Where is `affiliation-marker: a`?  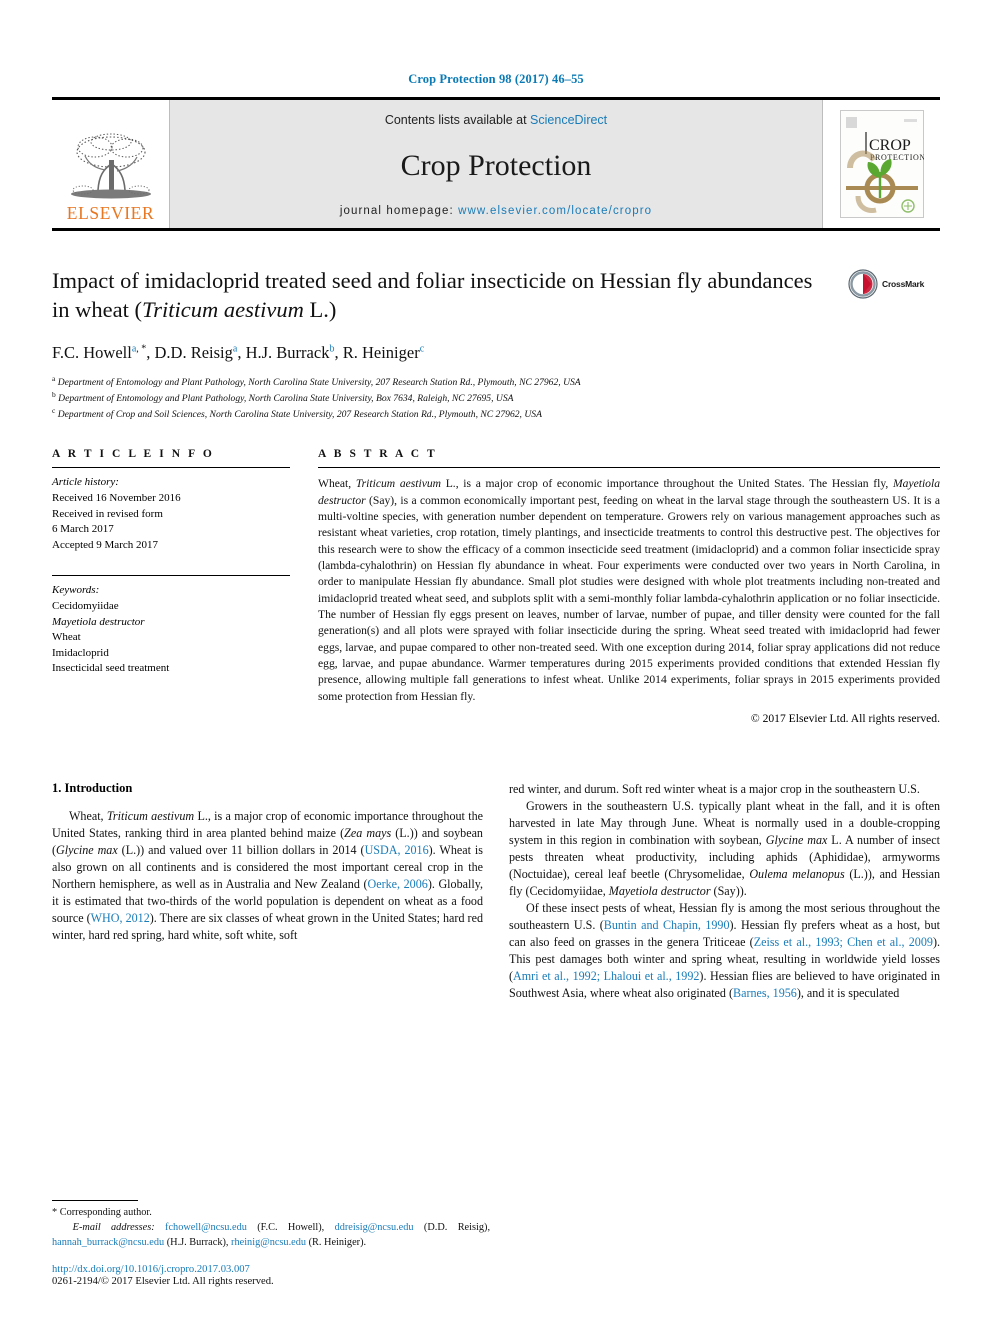 affiliation-marker: a is located at coordinates (54, 379).